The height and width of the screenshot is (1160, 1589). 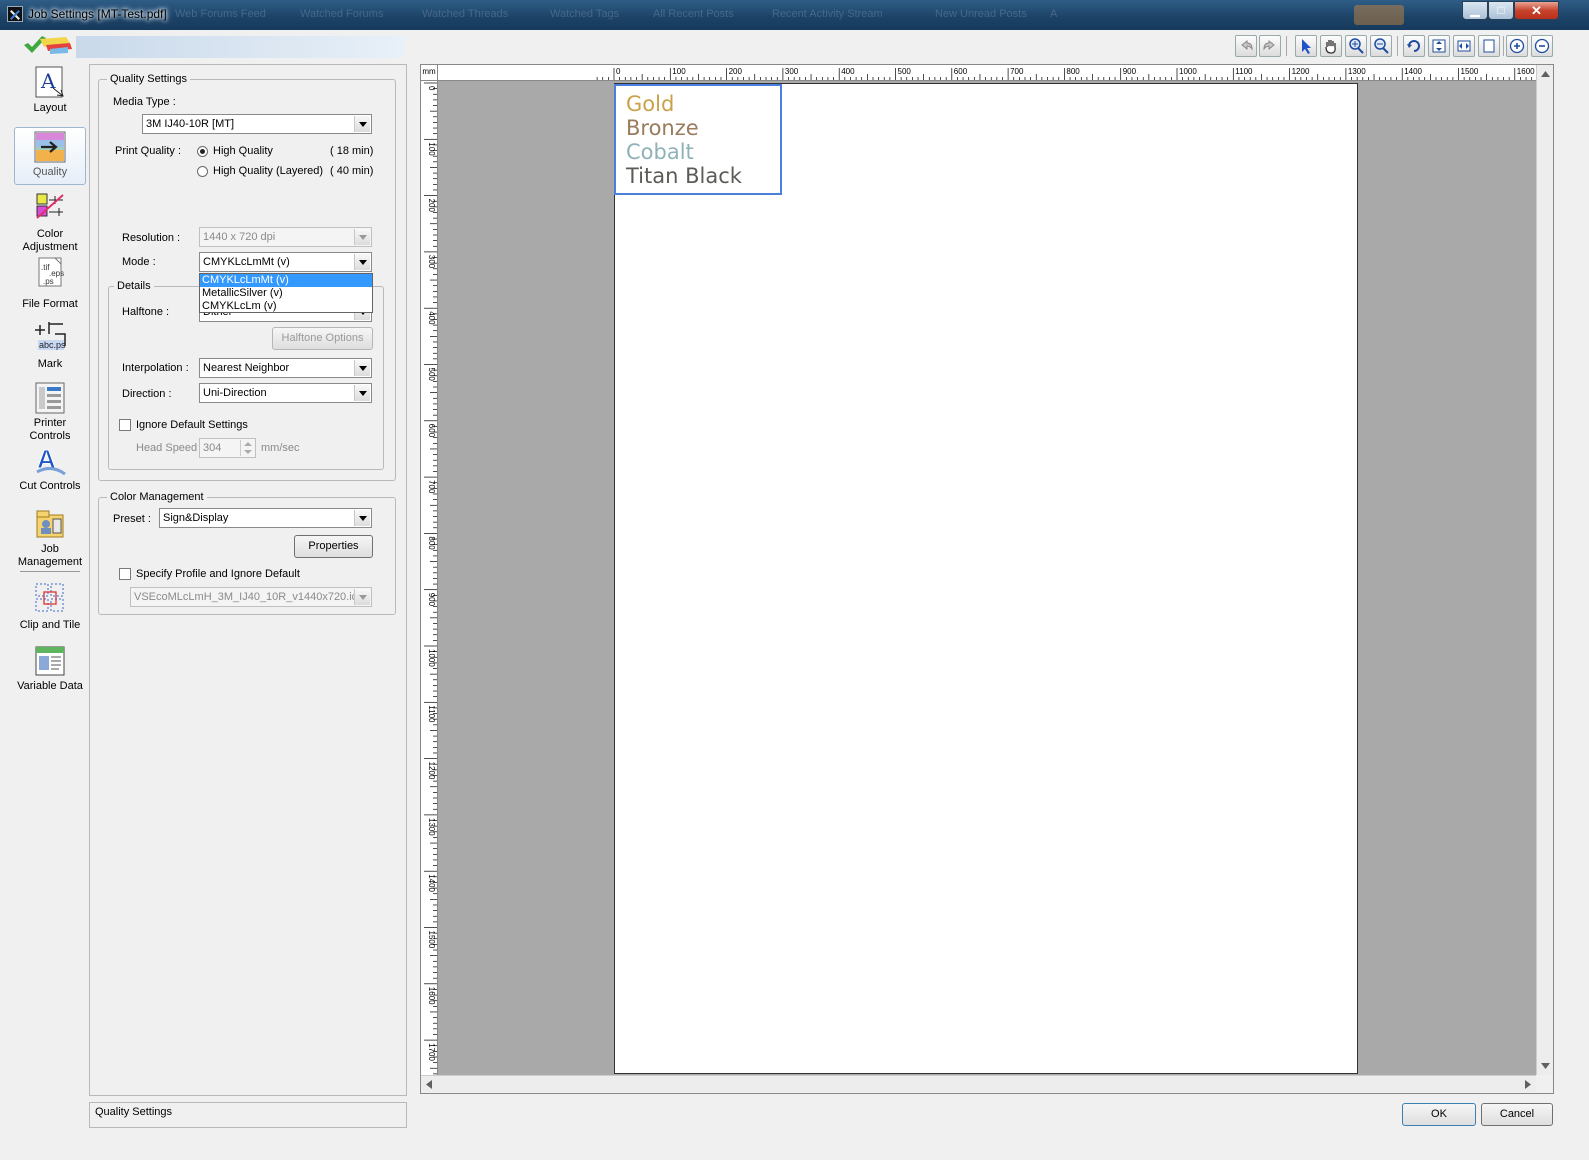 I want to click on properties-button: Properties, so click(x=333, y=546).